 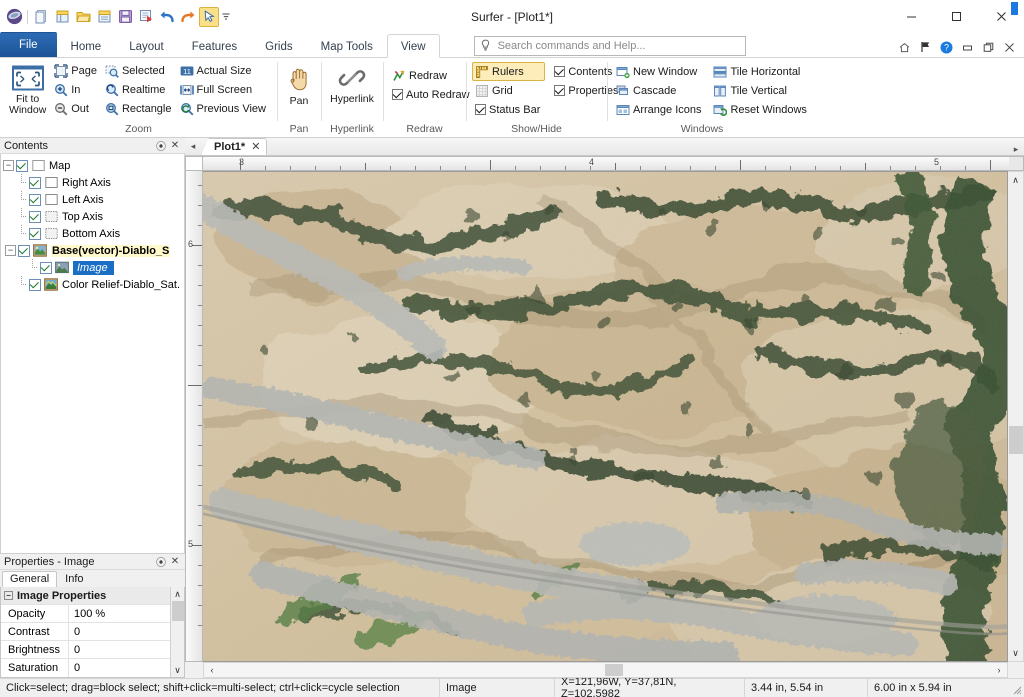 I want to click on close-document-icon, so click(x=1009, y=47).